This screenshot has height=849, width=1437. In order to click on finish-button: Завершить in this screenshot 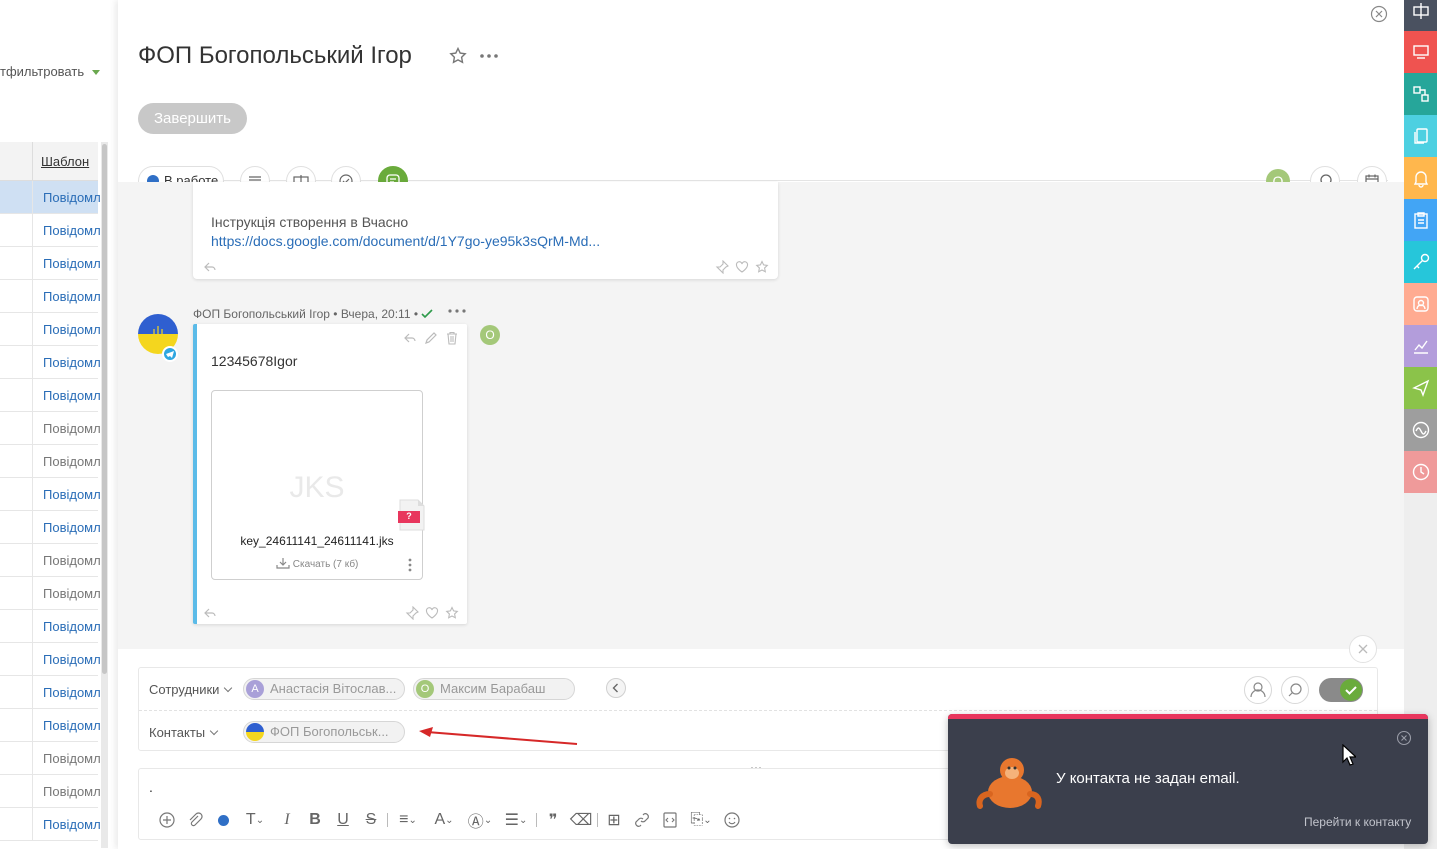, I will do `click(192, 118)`.